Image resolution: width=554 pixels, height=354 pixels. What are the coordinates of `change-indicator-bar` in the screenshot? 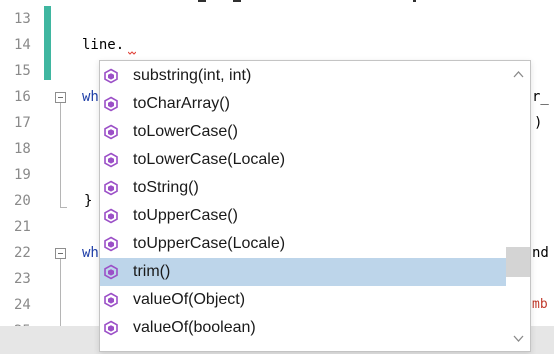 It's located at (47, 43).